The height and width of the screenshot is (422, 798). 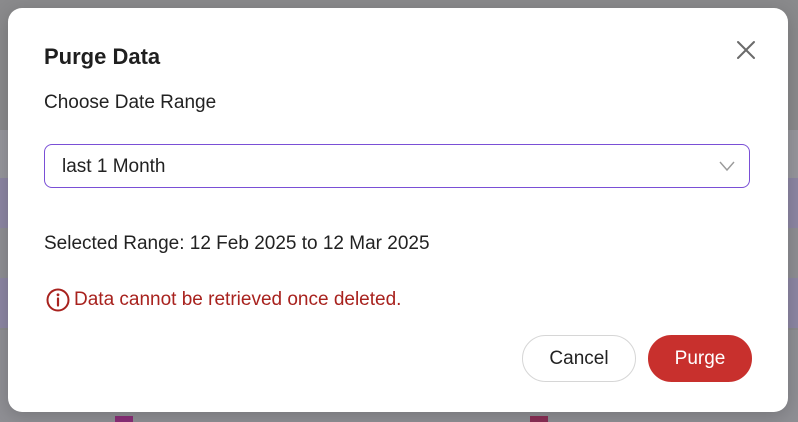 What do you see at coordinates (58, 300) in the screenshot?
I see `info-circle-icon` at bounding box center [58, 300].